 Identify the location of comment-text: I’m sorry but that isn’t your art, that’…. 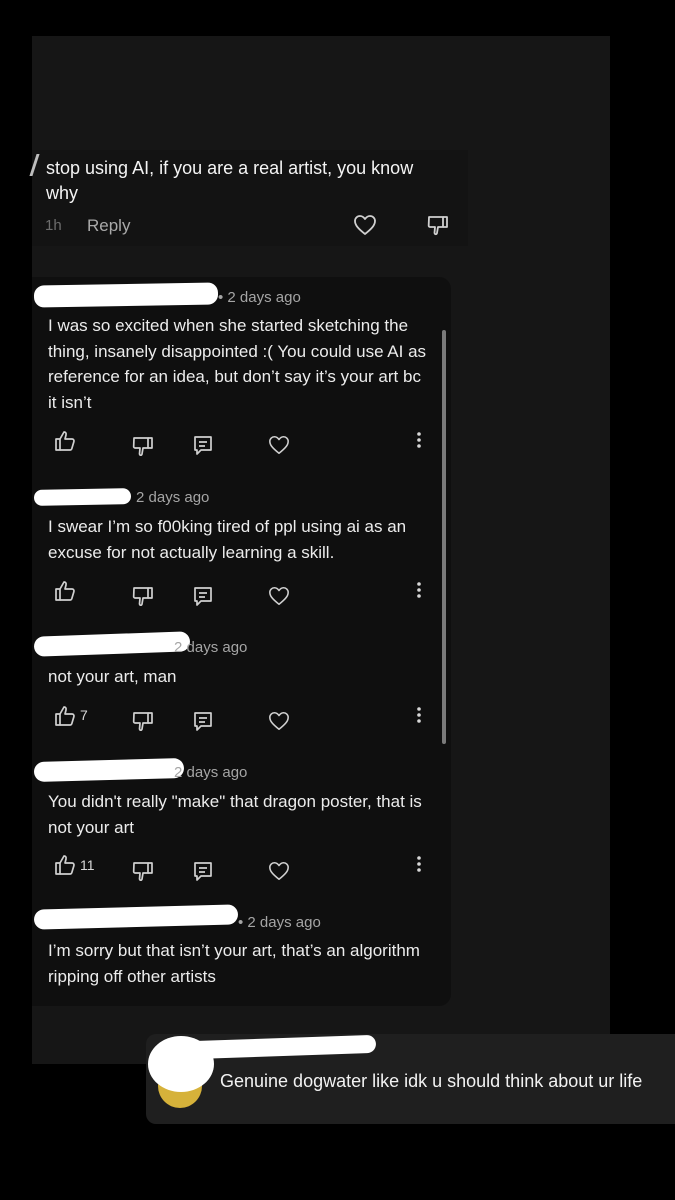
(234, 963).